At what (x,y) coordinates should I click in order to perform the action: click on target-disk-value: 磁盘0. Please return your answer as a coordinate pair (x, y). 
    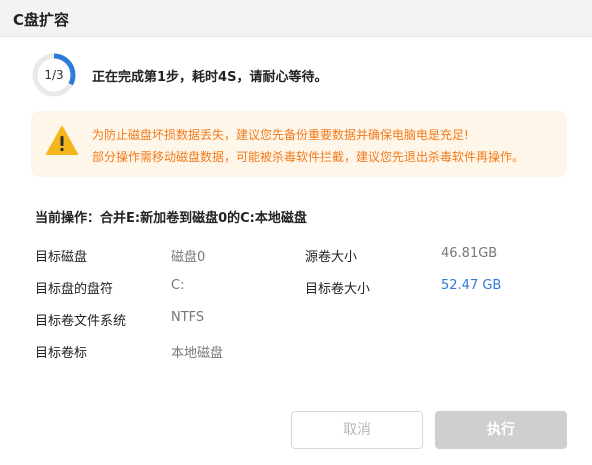
    Looking at the image, I should click on (188, 257).